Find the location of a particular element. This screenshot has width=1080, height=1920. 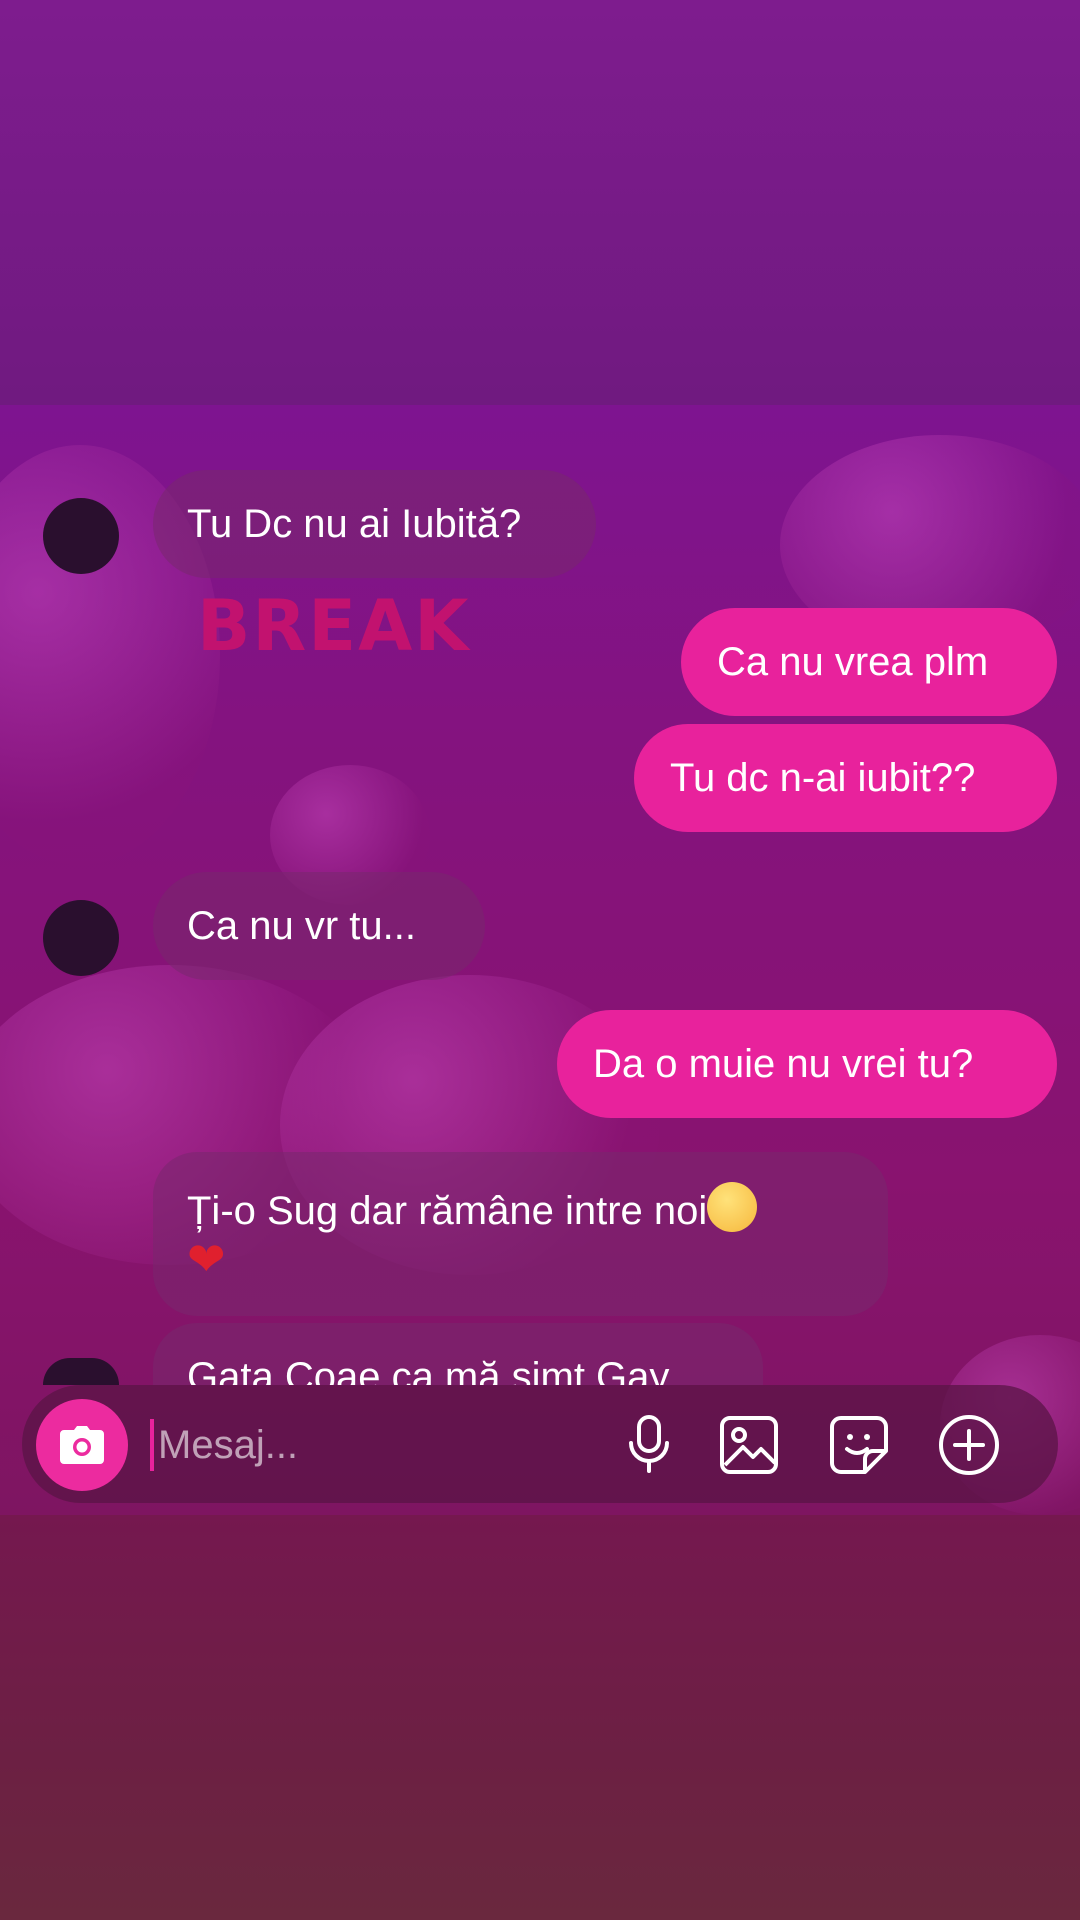

plus-button is located at coordinates (969, 1445).